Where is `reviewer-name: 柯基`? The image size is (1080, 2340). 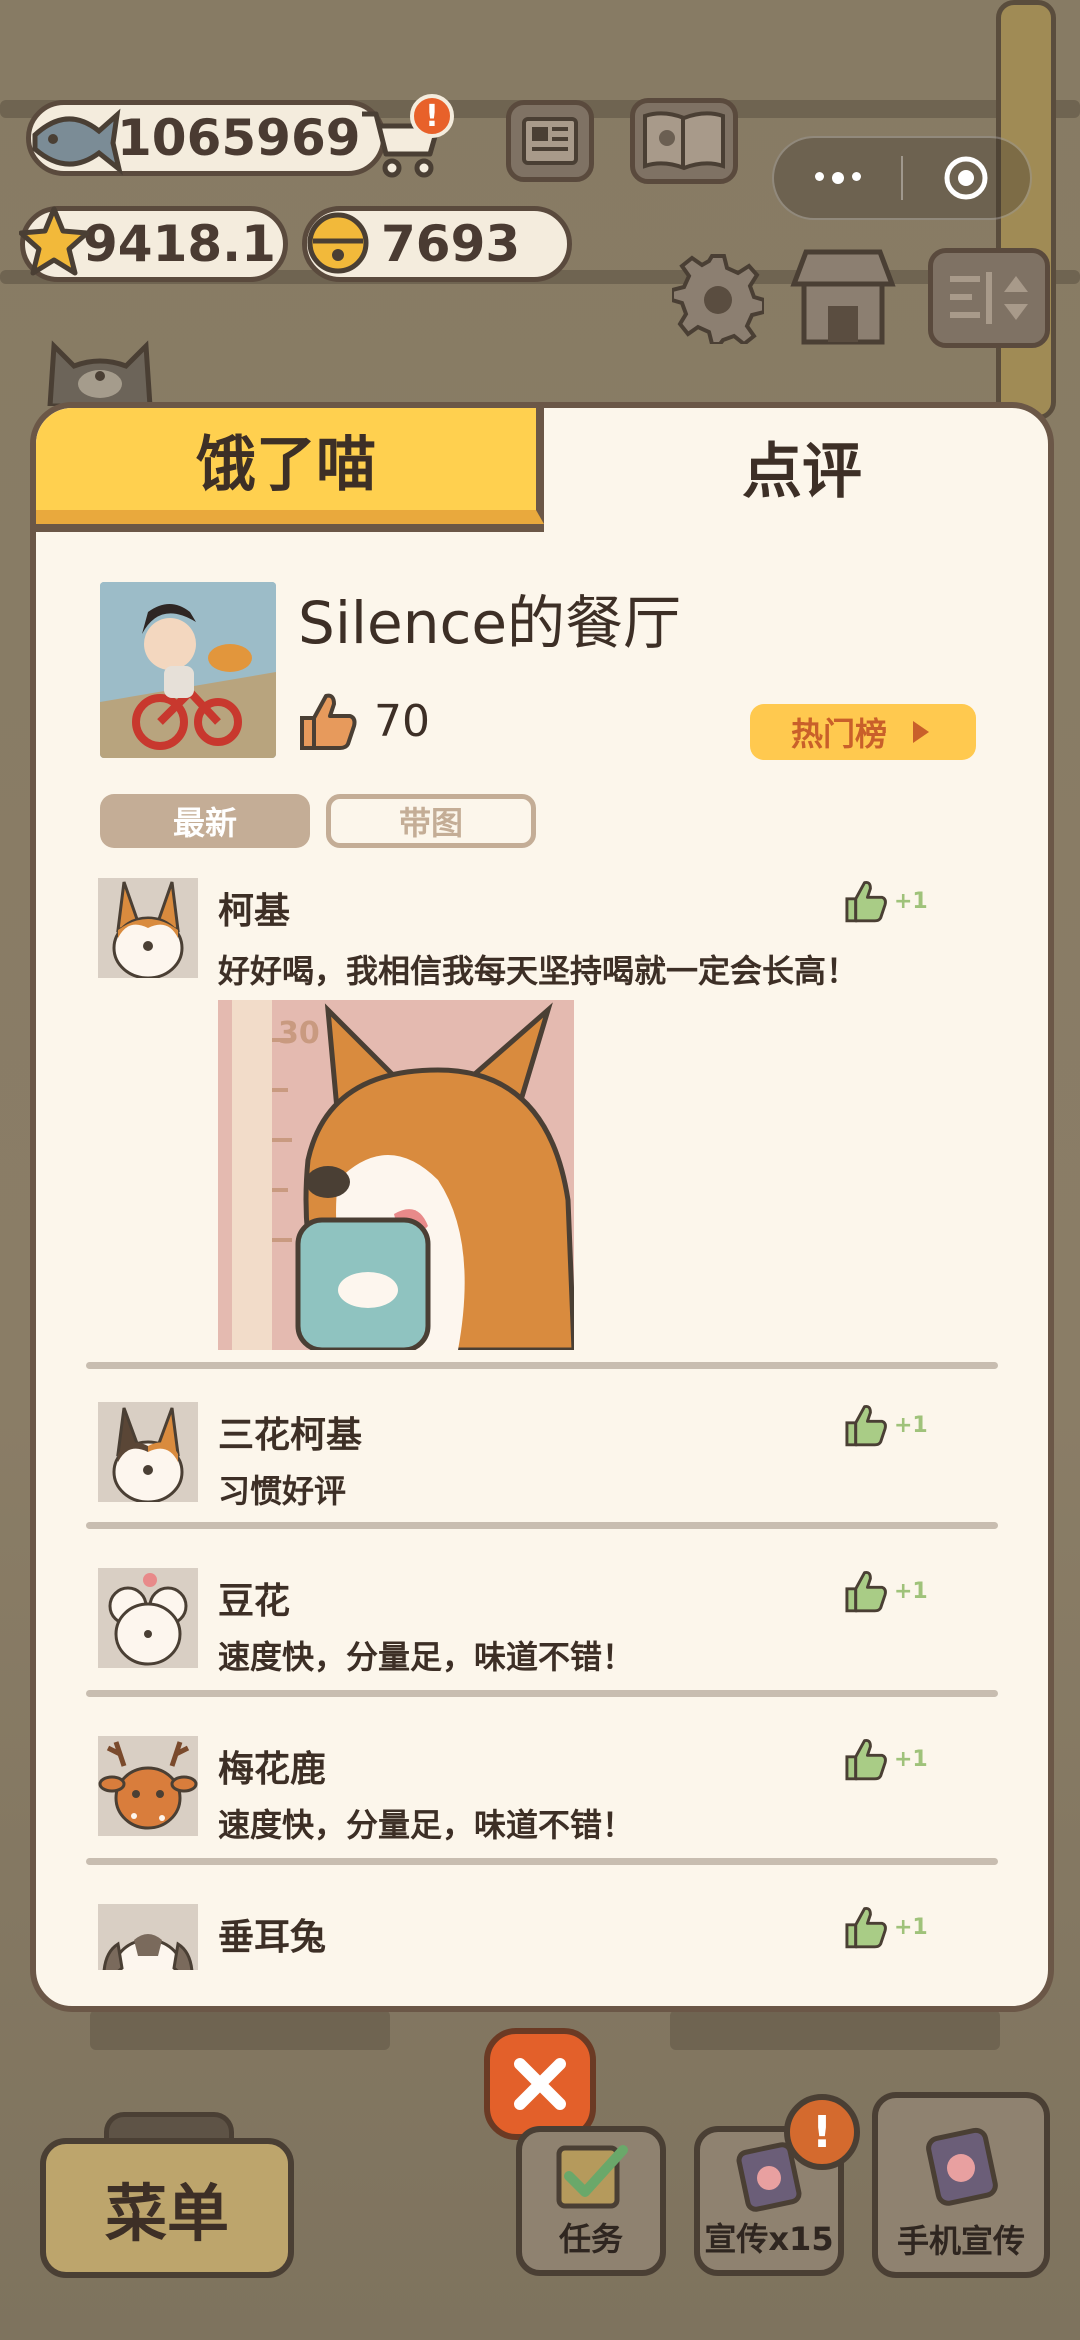
reviewer-name: 柯基 is located at coordinates (254, 911).